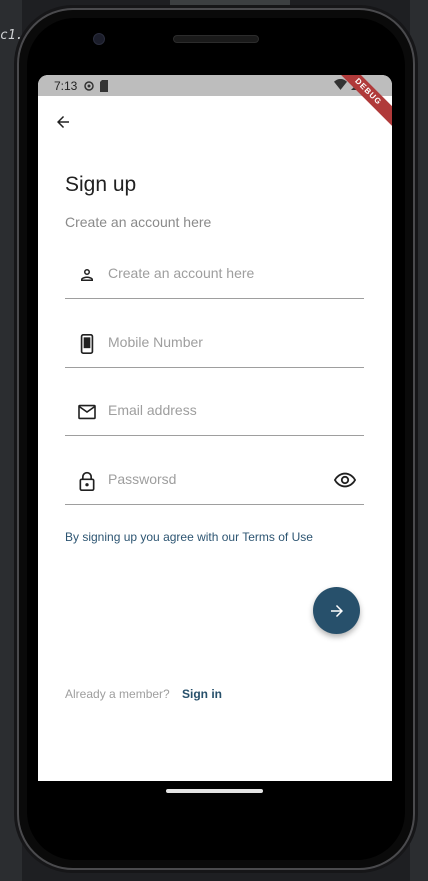 This screenshot has height=881, width=428. Describe the element at coordinates (216, 39) in the screenshot. I see `earpiece-speaker` at that location.